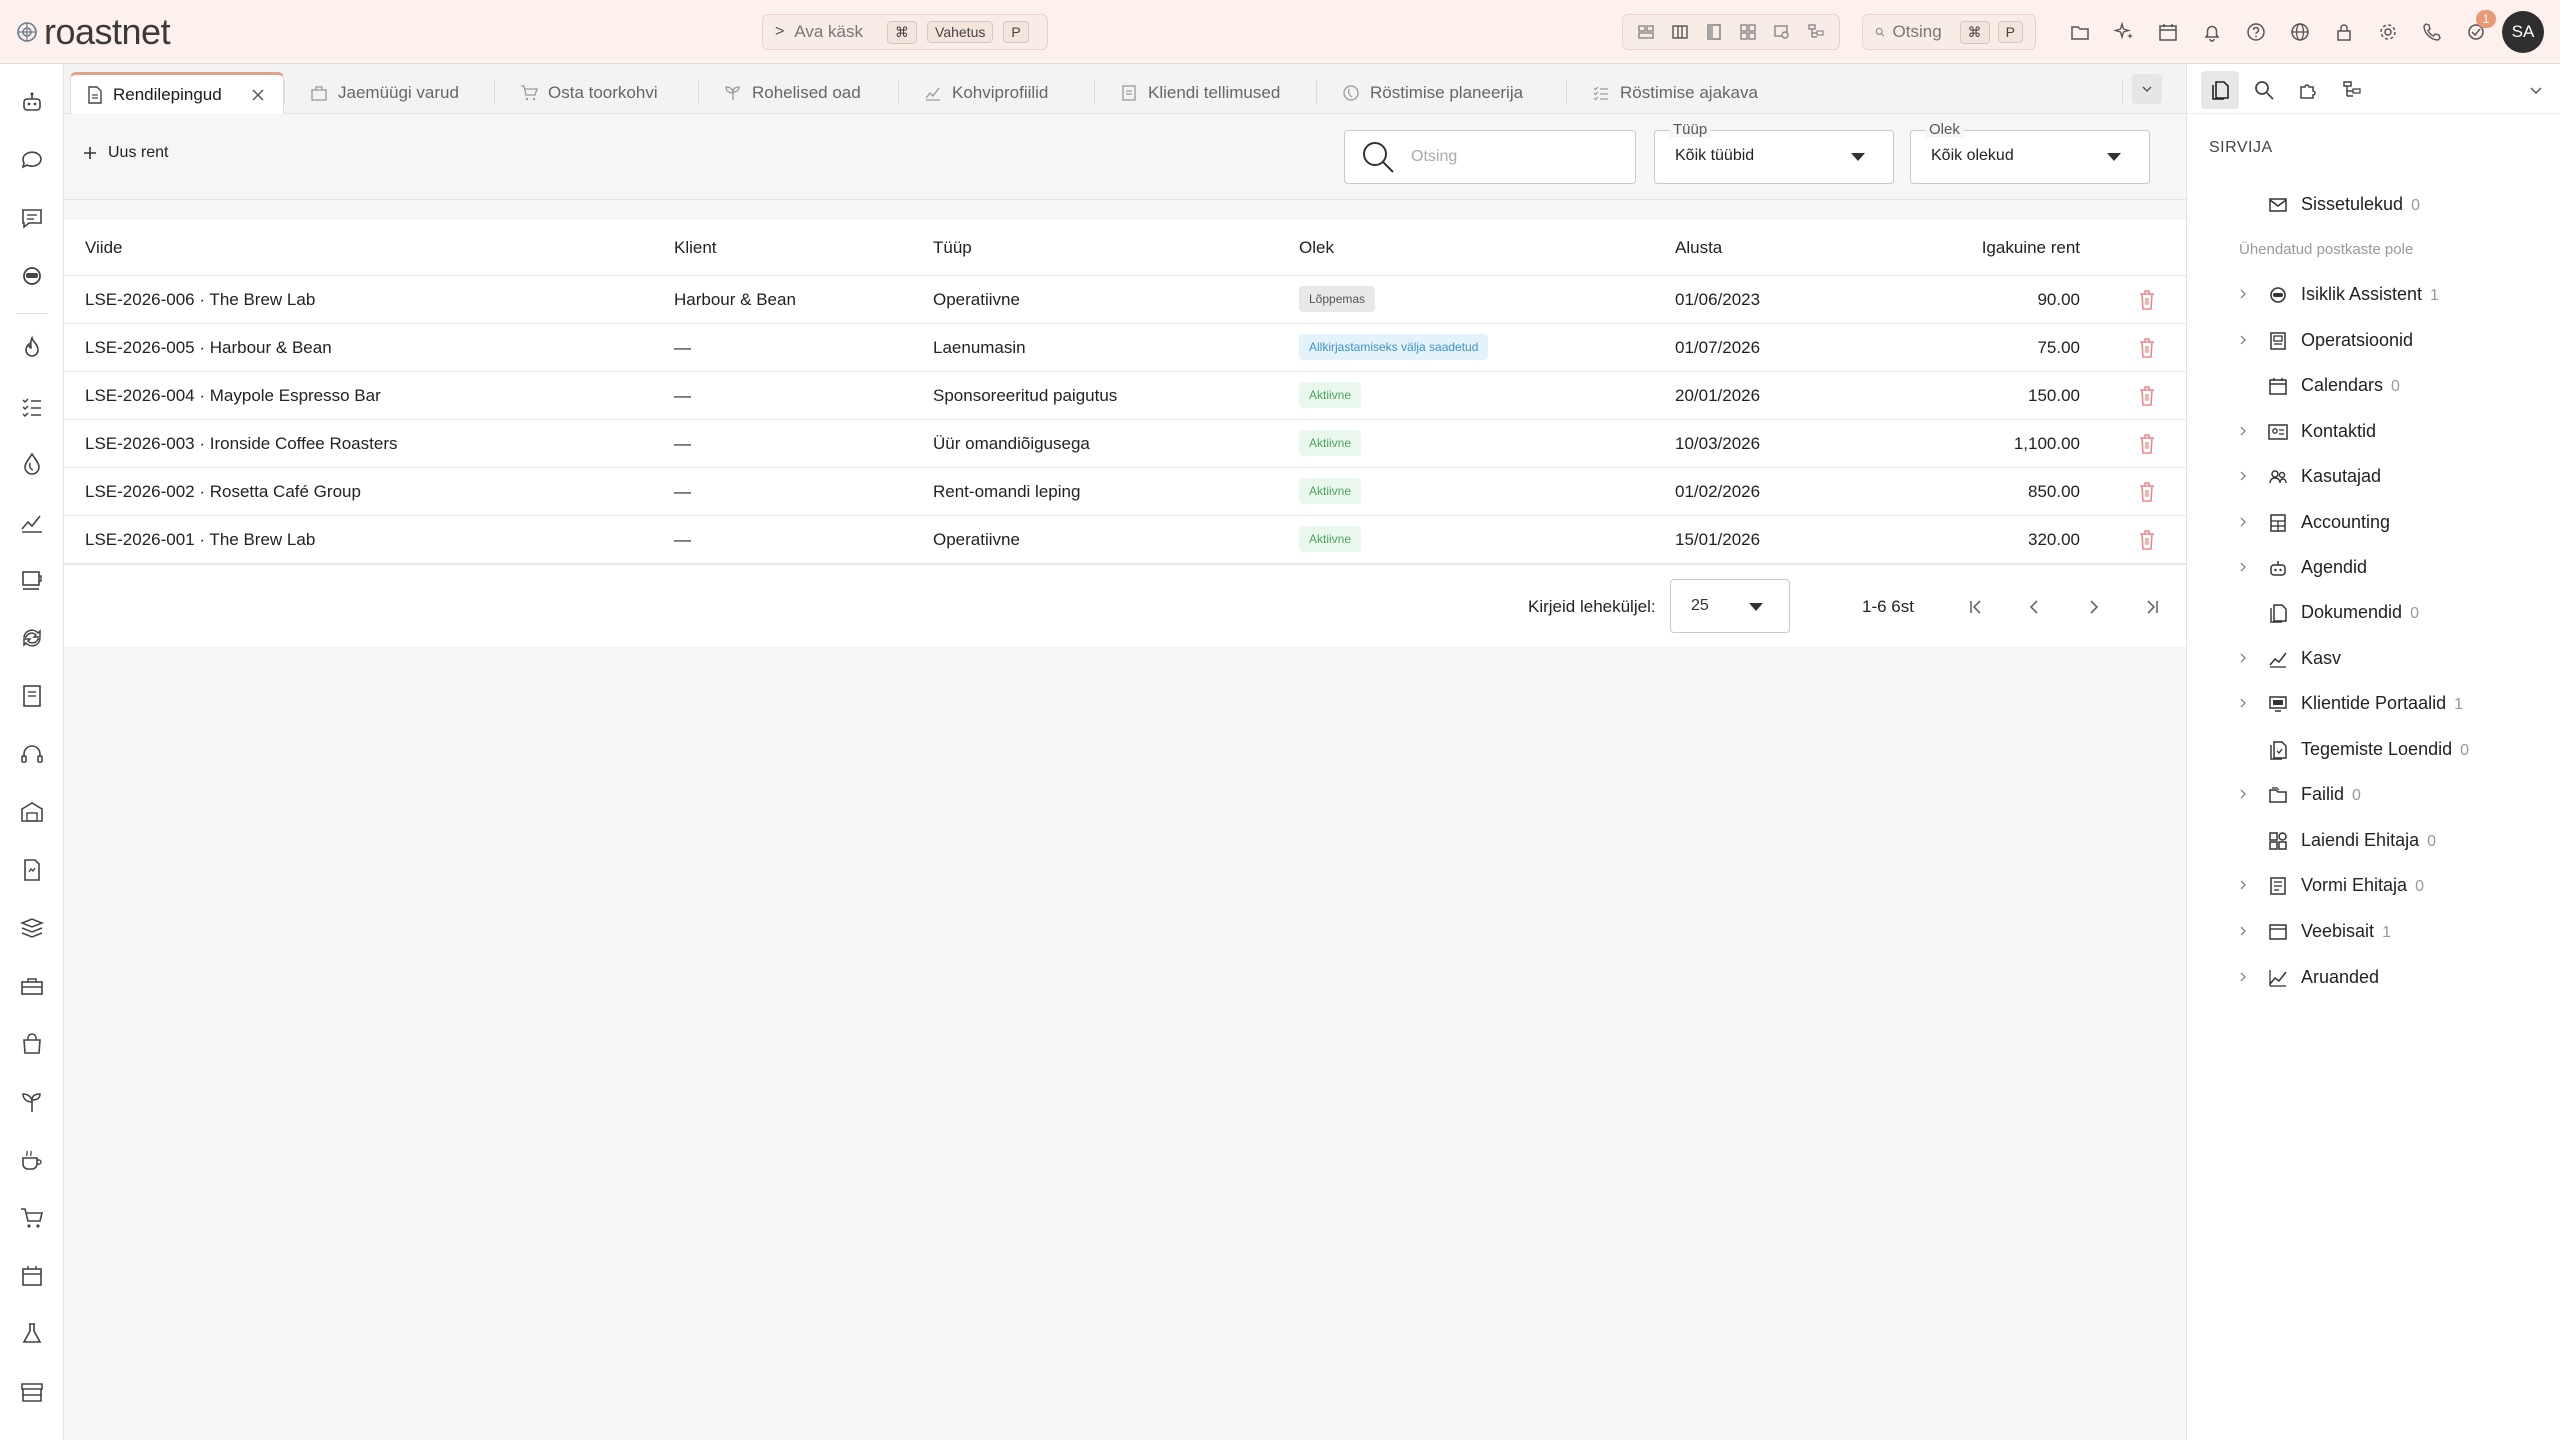  Describe the element at coordinates (93, 31) in the screenshot. I see `logo: roastnet` at that location.